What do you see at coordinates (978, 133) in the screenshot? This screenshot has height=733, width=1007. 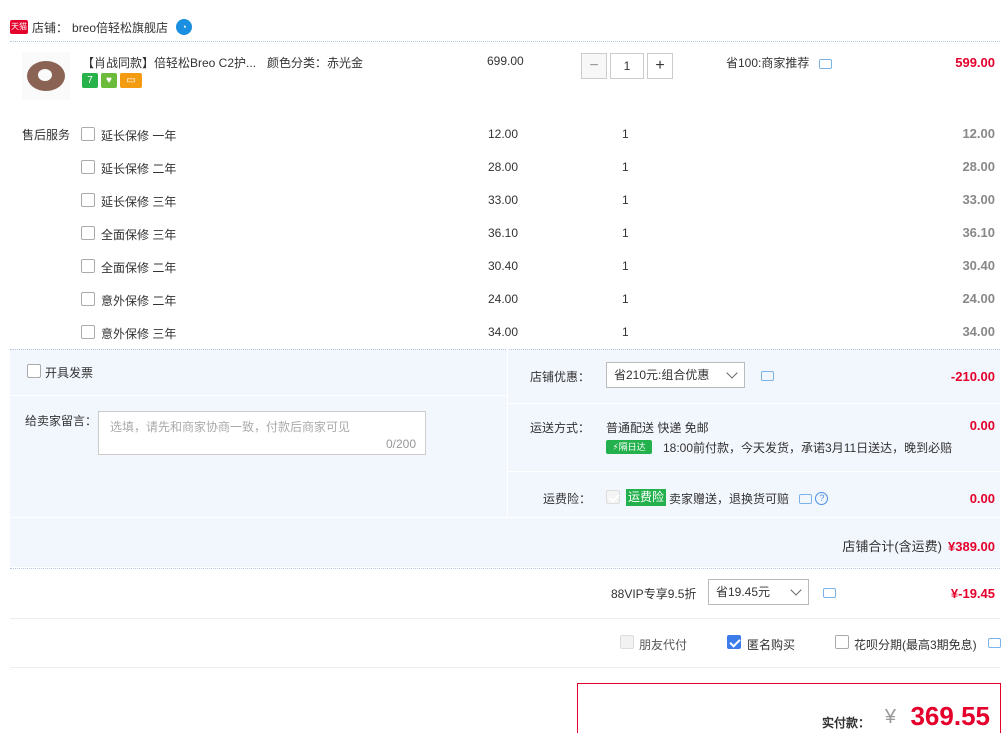 I see `service-total: 12.00` at bounding box center [978, 133].